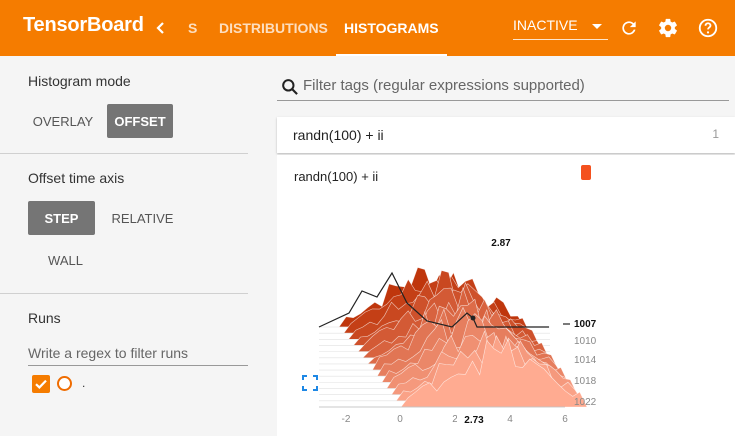  Describe the element at coordinates (64, 383) in the screenshot. I see `run-color-radio` at that location.